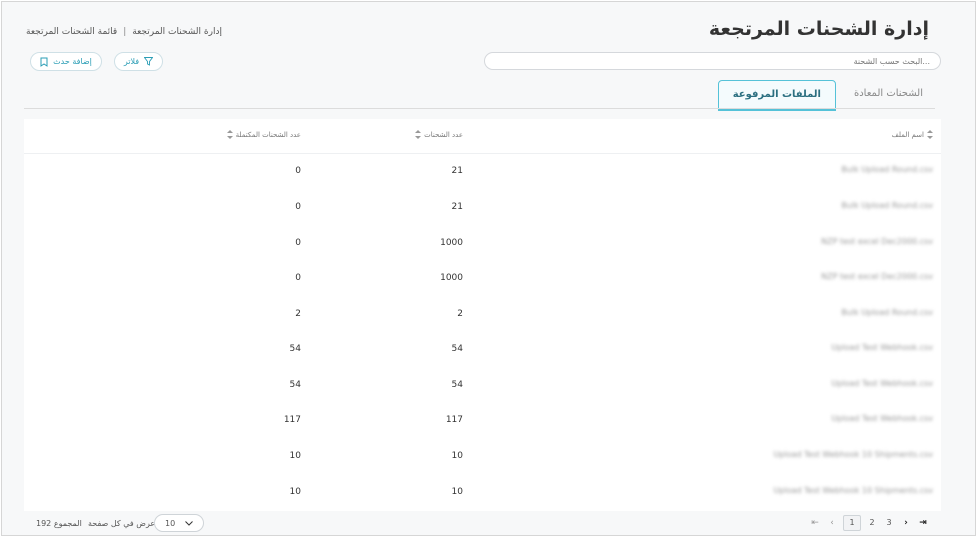 The width and height of the screenshot is (979, 539). I want to click on column-header-completed-count: عدد الشحنات المكتملة, so click(263, 134).